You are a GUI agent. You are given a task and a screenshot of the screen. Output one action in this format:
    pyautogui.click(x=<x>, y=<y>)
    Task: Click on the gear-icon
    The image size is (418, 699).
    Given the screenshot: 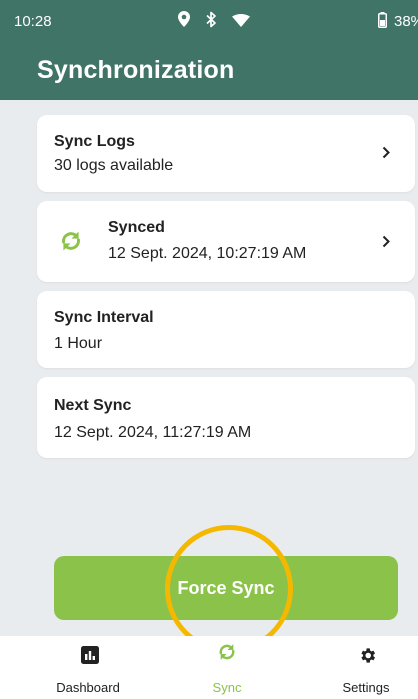 What is the action you would take?
    pyautogui.click(x=368, y=655)
    